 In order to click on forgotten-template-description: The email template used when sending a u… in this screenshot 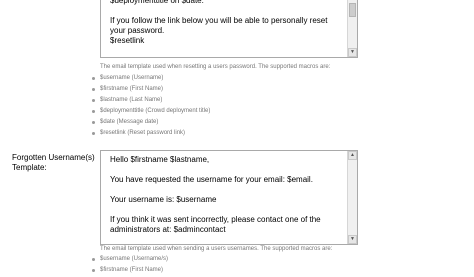, I will do `click(216, 249)`.